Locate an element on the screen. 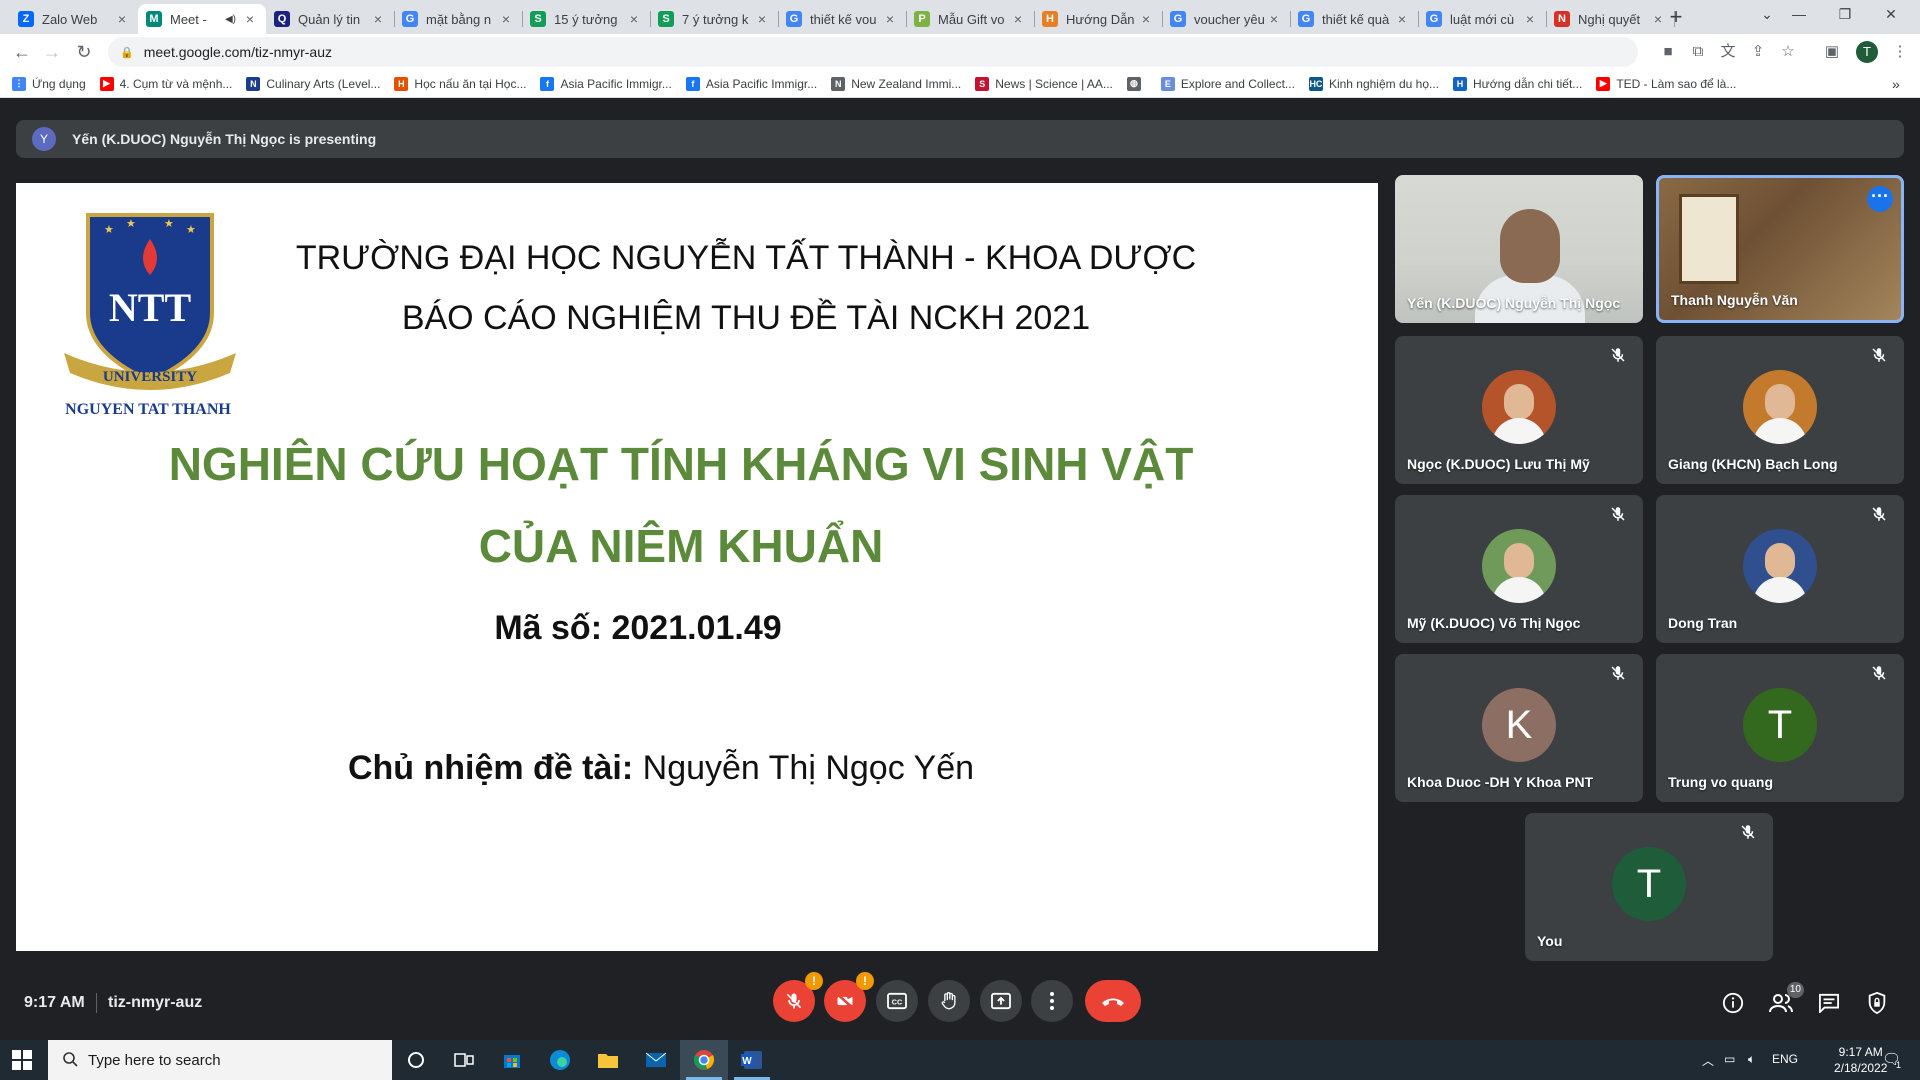 The image size is (1920, 1080). leave-call-button is located at coordinates (1113, 1001).